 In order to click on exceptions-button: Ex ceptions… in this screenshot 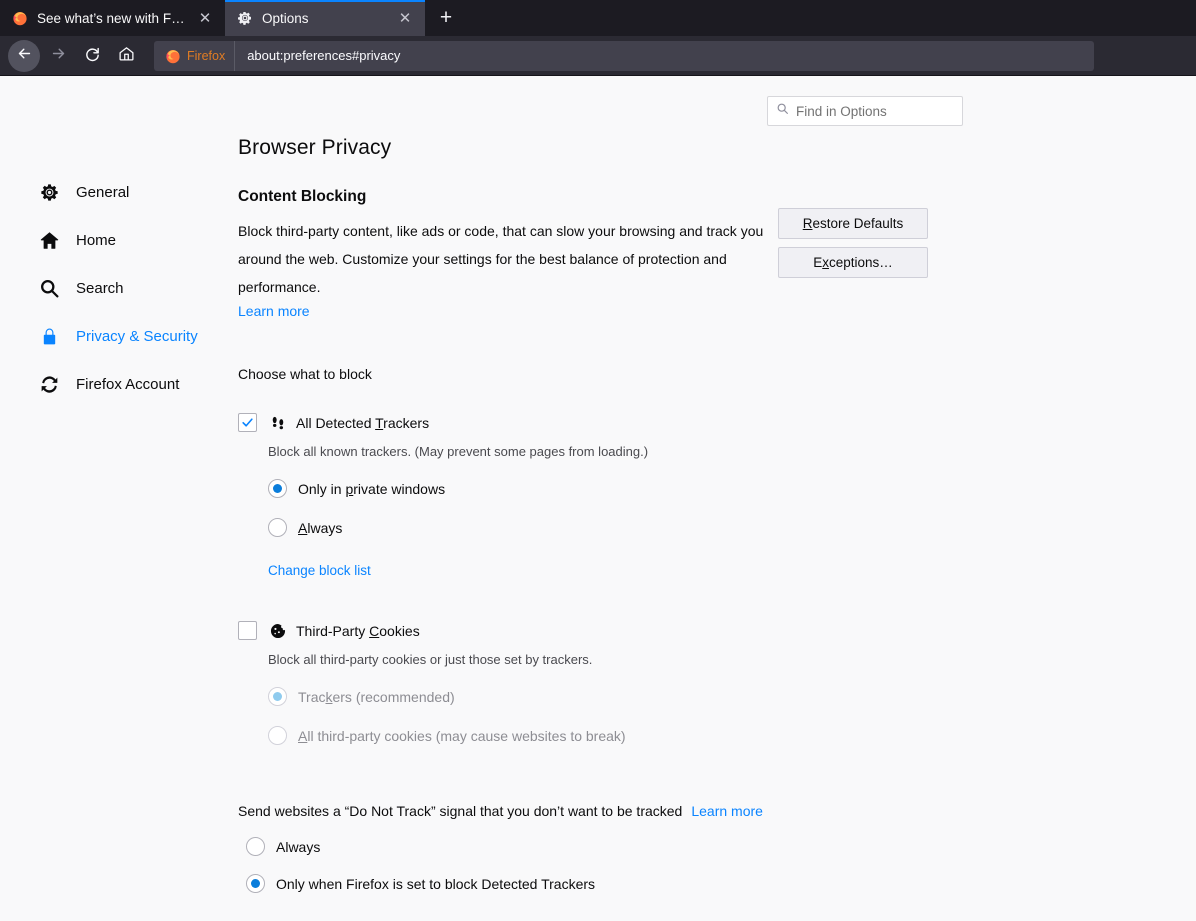, I will do `click(853, 262)`.